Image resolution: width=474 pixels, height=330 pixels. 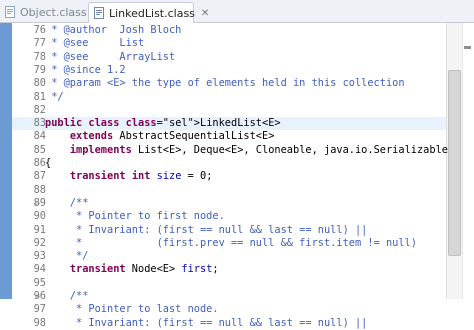 What do you see at coordinates (229, 57) in the screenshot?
I see `code-line: 78 * @see ArrayList` at bounding box center [229, 57].